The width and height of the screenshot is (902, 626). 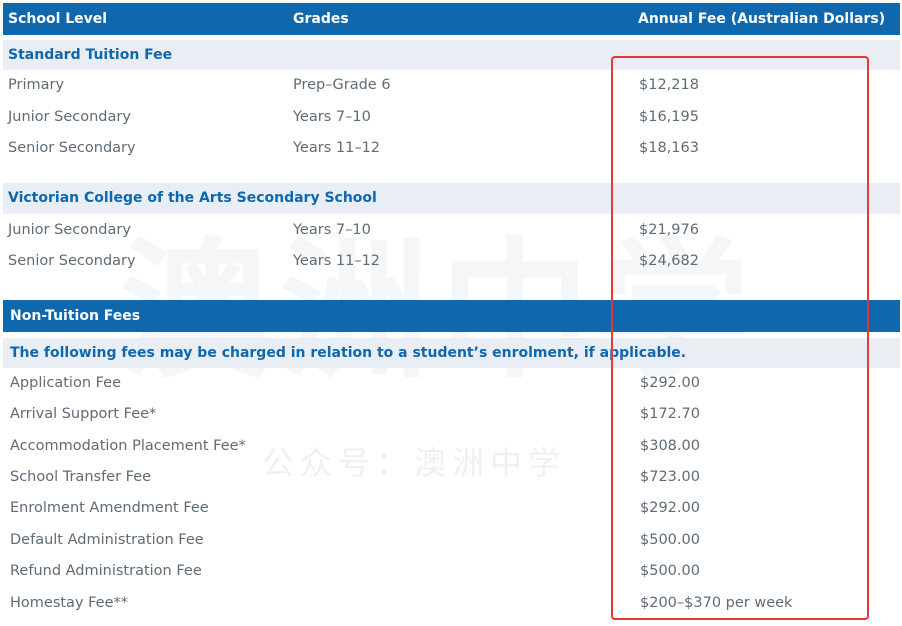 I want to click on cell-fee-label: Enrolment Amendment Fee, so click(x=109, y=508).